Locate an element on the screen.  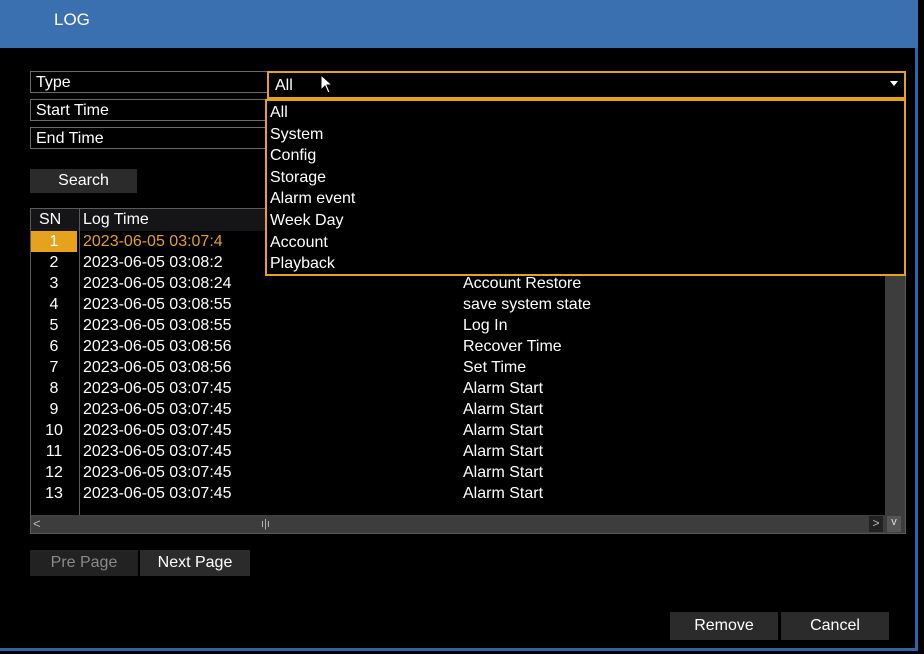
type-label: Type is located at coordinates (149, 82).